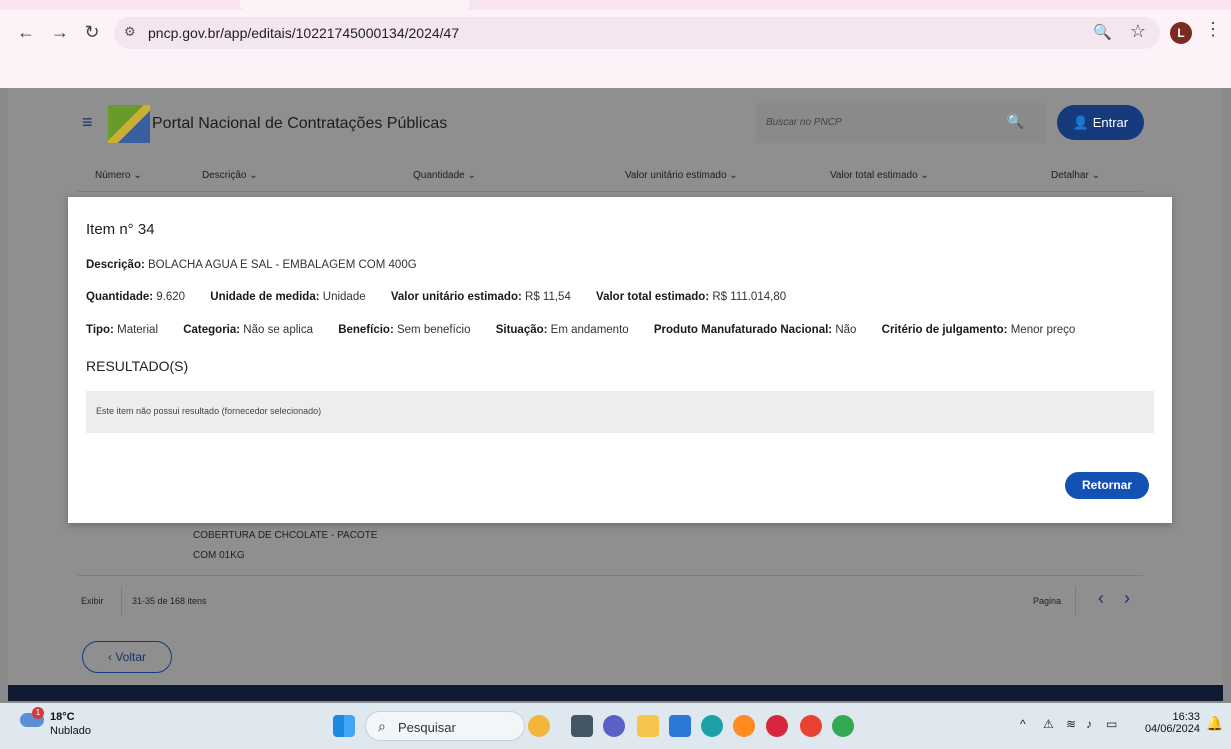 The image size is (1231, 749). Describe the element at coordinates (1048, 724) in the screenshot. I see `network-off-icon: ⚠` at that location.